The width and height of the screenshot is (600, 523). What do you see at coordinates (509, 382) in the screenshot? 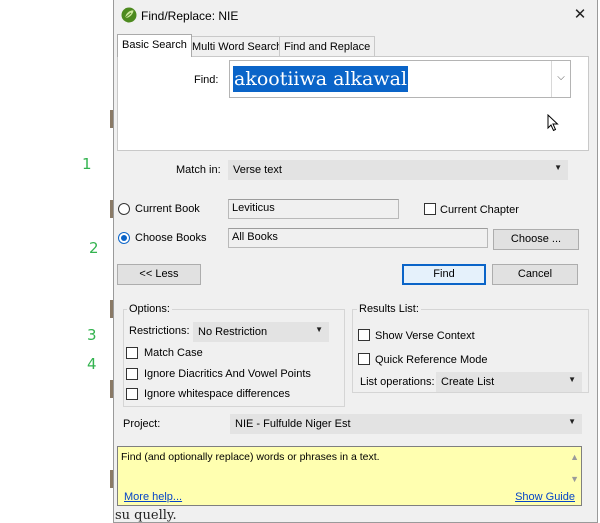
I see `list-operations-select: Create List ▼` at bounding box center [509, 382].